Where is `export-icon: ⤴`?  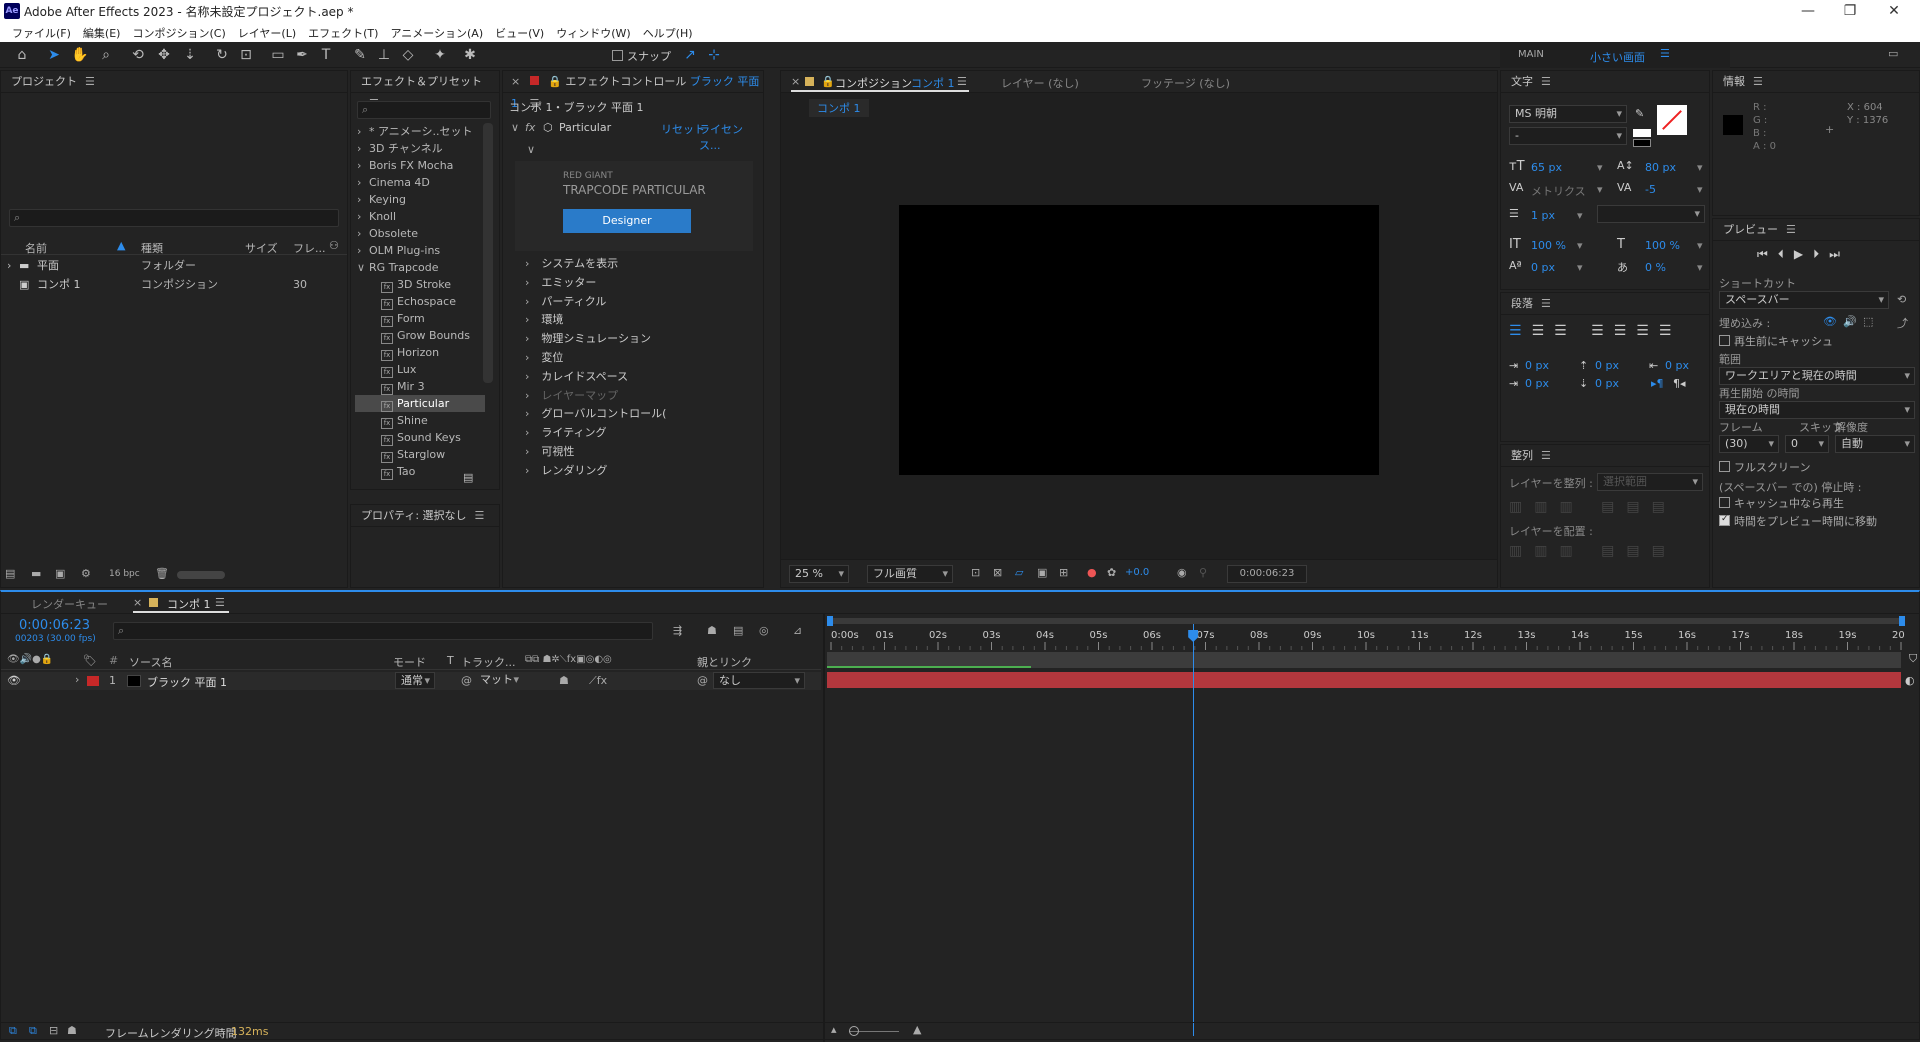 export-icon: ⤴ is located at coordinates (1902, 323).